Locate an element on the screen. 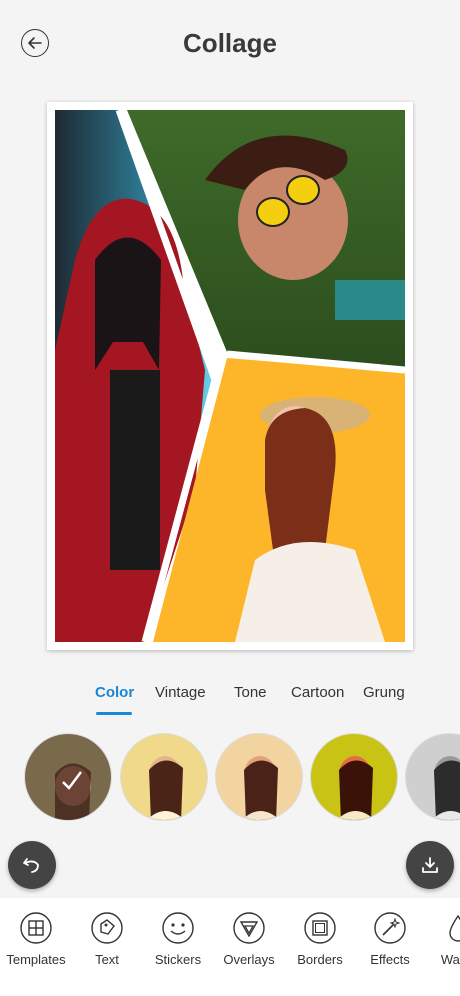 This screenshot has width=460, height=996. top-bar: Collage is located at coordinates (230, 45).